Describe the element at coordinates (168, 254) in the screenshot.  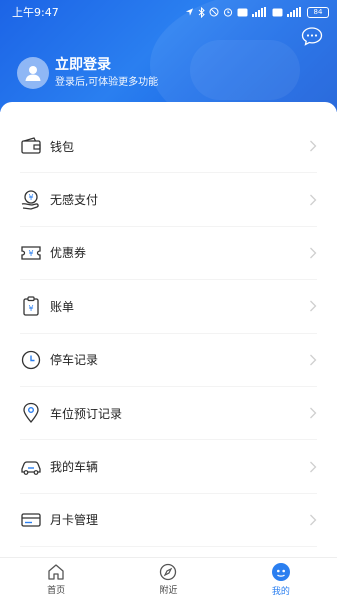
I see `menu-item-coupons: ¥ 优惠券` at that location.